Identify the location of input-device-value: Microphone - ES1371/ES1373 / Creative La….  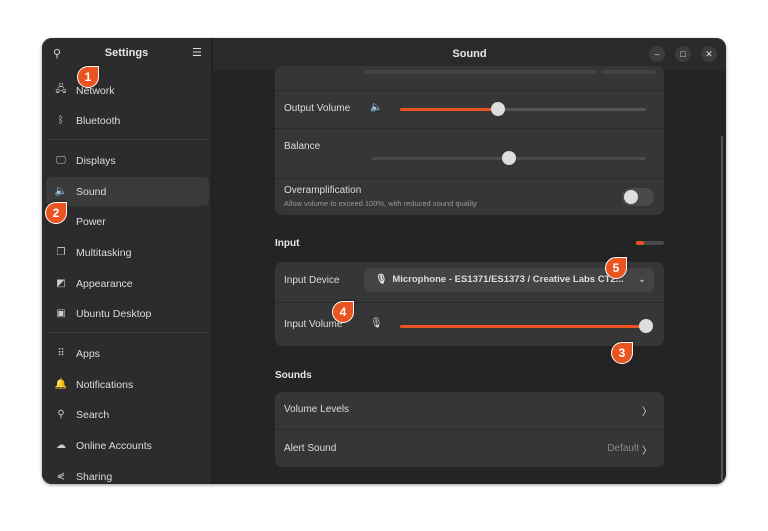
(508, 279).